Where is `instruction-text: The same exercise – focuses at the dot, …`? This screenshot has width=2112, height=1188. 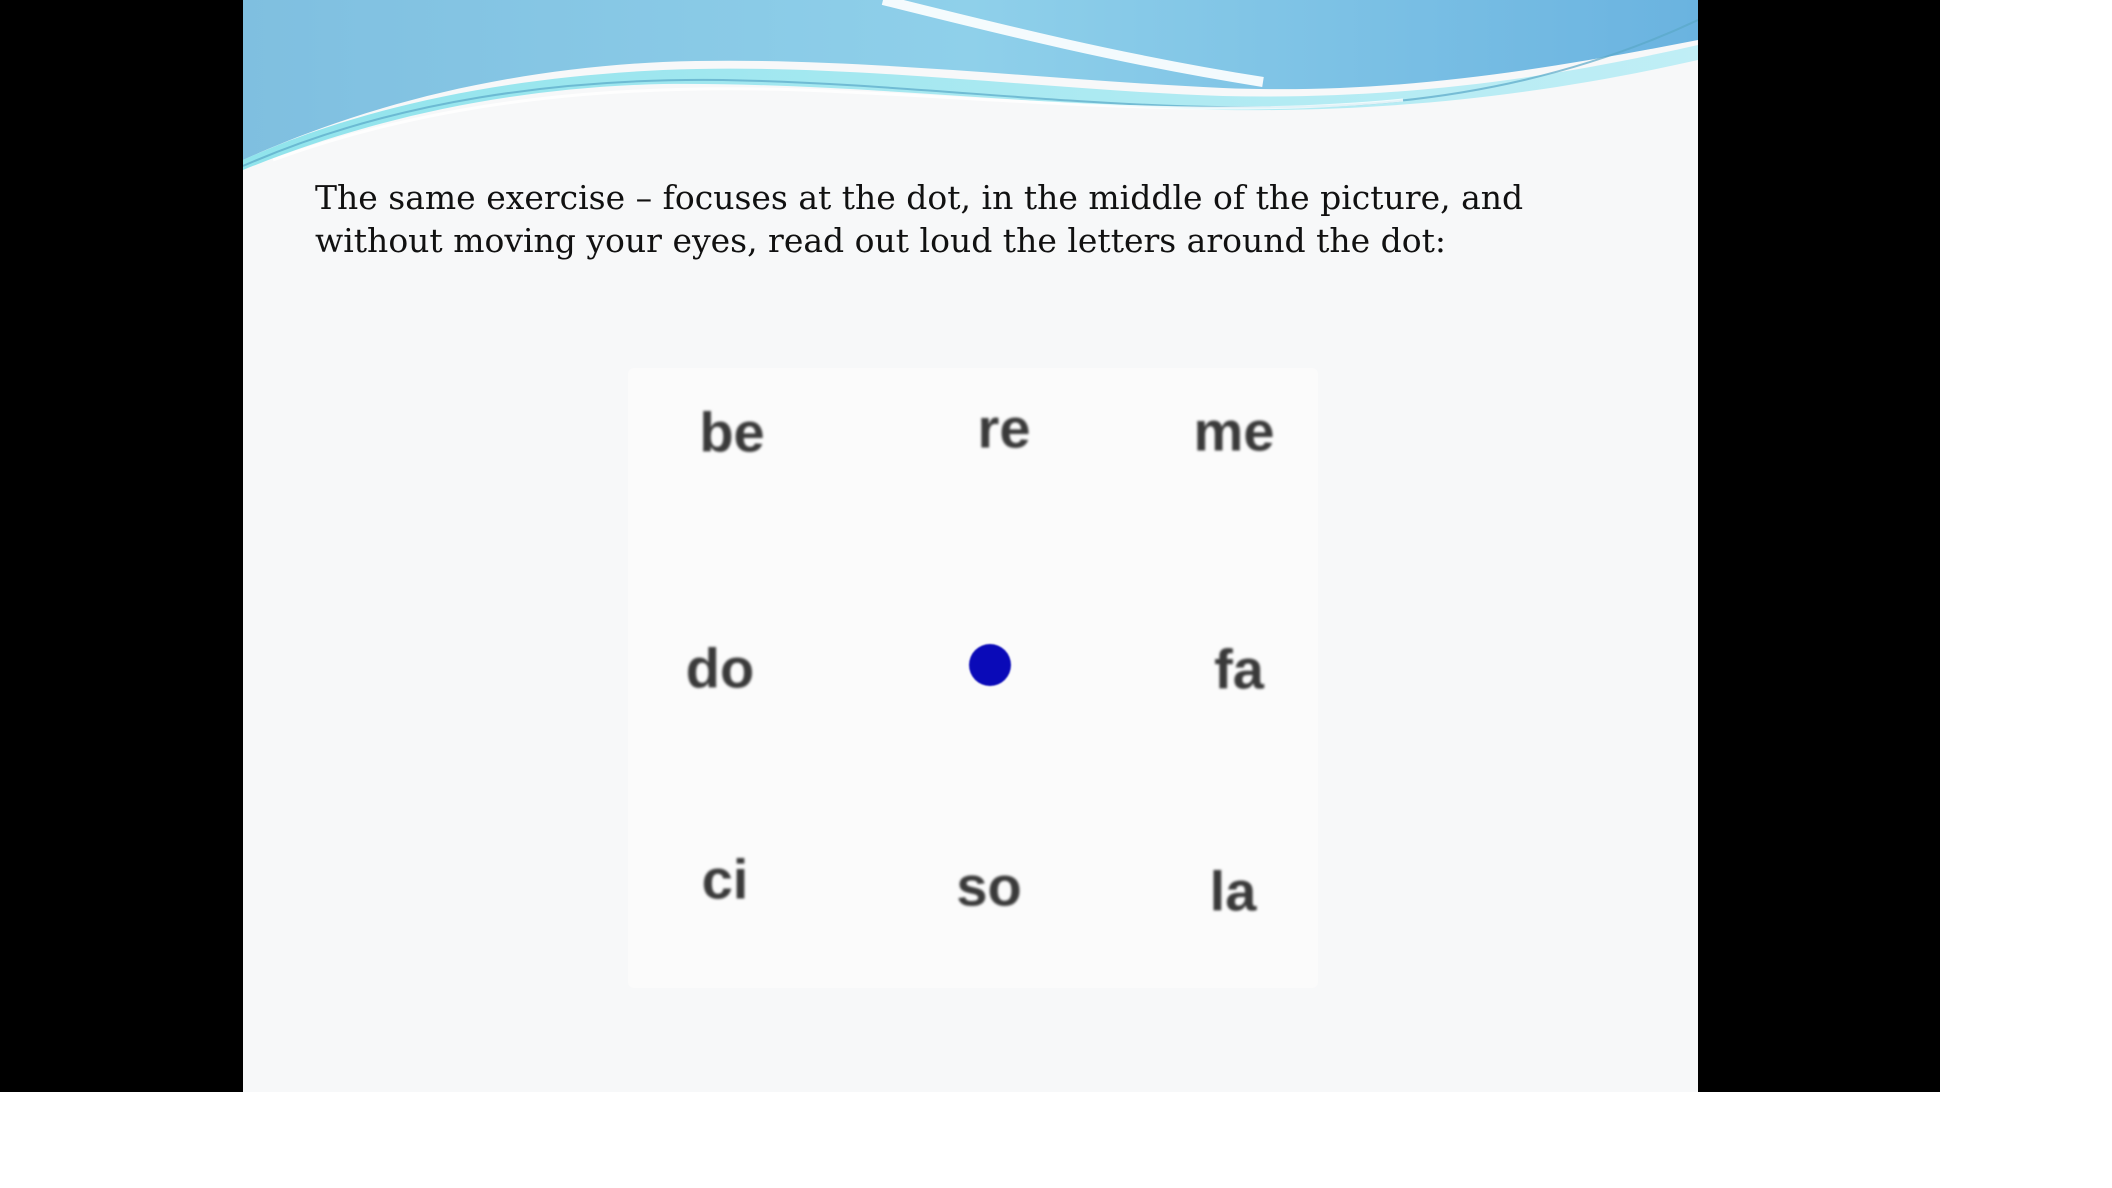
instruction-text: The same exercise – focuses at the dot, … is located at coordinates (919, 219).